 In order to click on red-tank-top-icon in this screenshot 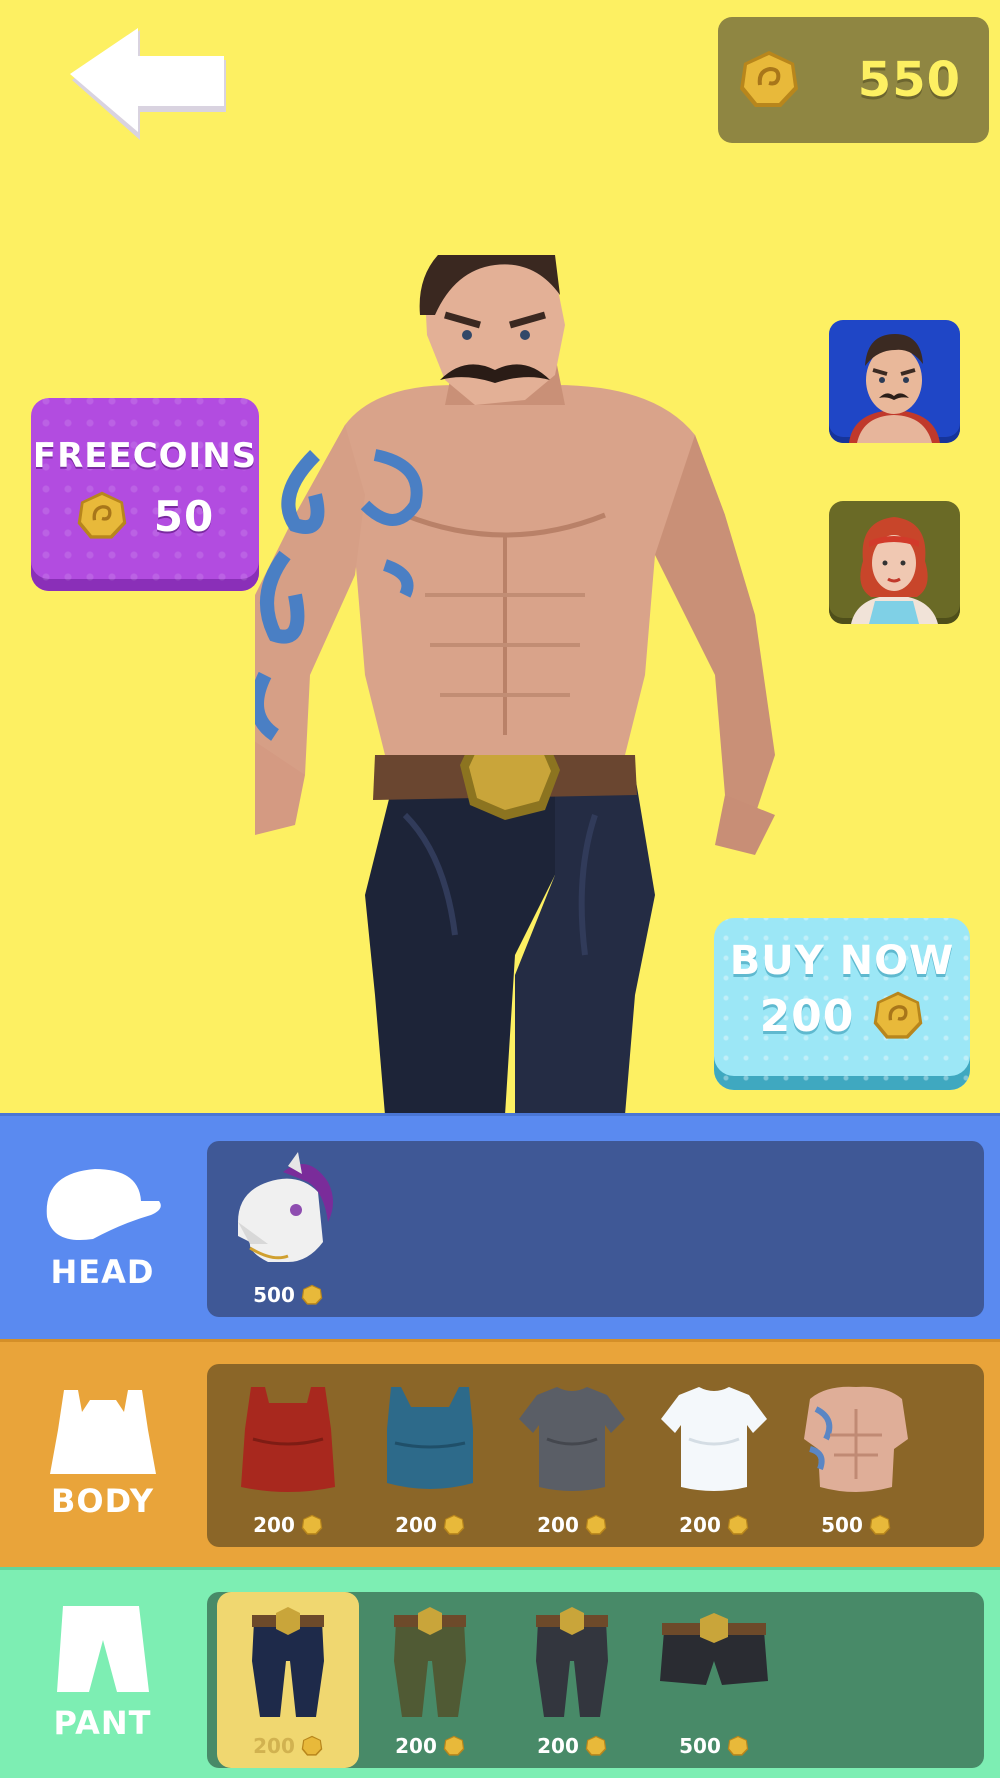, I will do `click(288, 1439)`.